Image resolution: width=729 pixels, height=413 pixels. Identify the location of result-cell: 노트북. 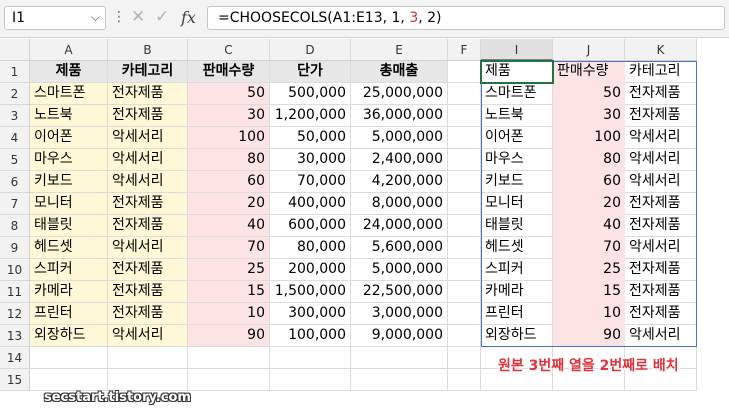
(517, 116).